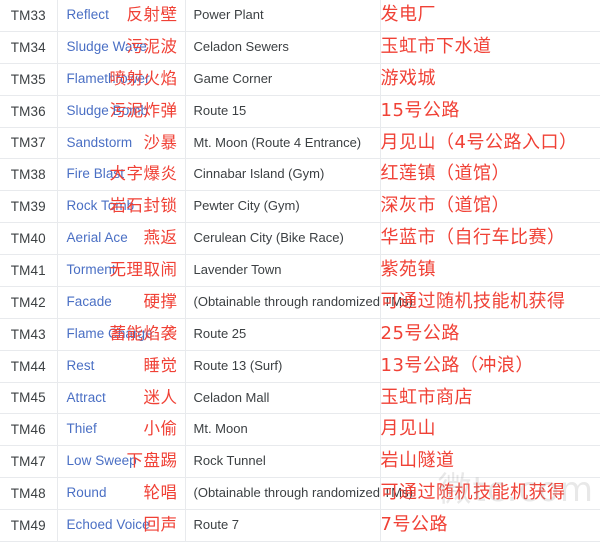 The height and width of the screenshot is (542, 600). I want to click on location-name: Celadon Sewers, so click(241, 46).